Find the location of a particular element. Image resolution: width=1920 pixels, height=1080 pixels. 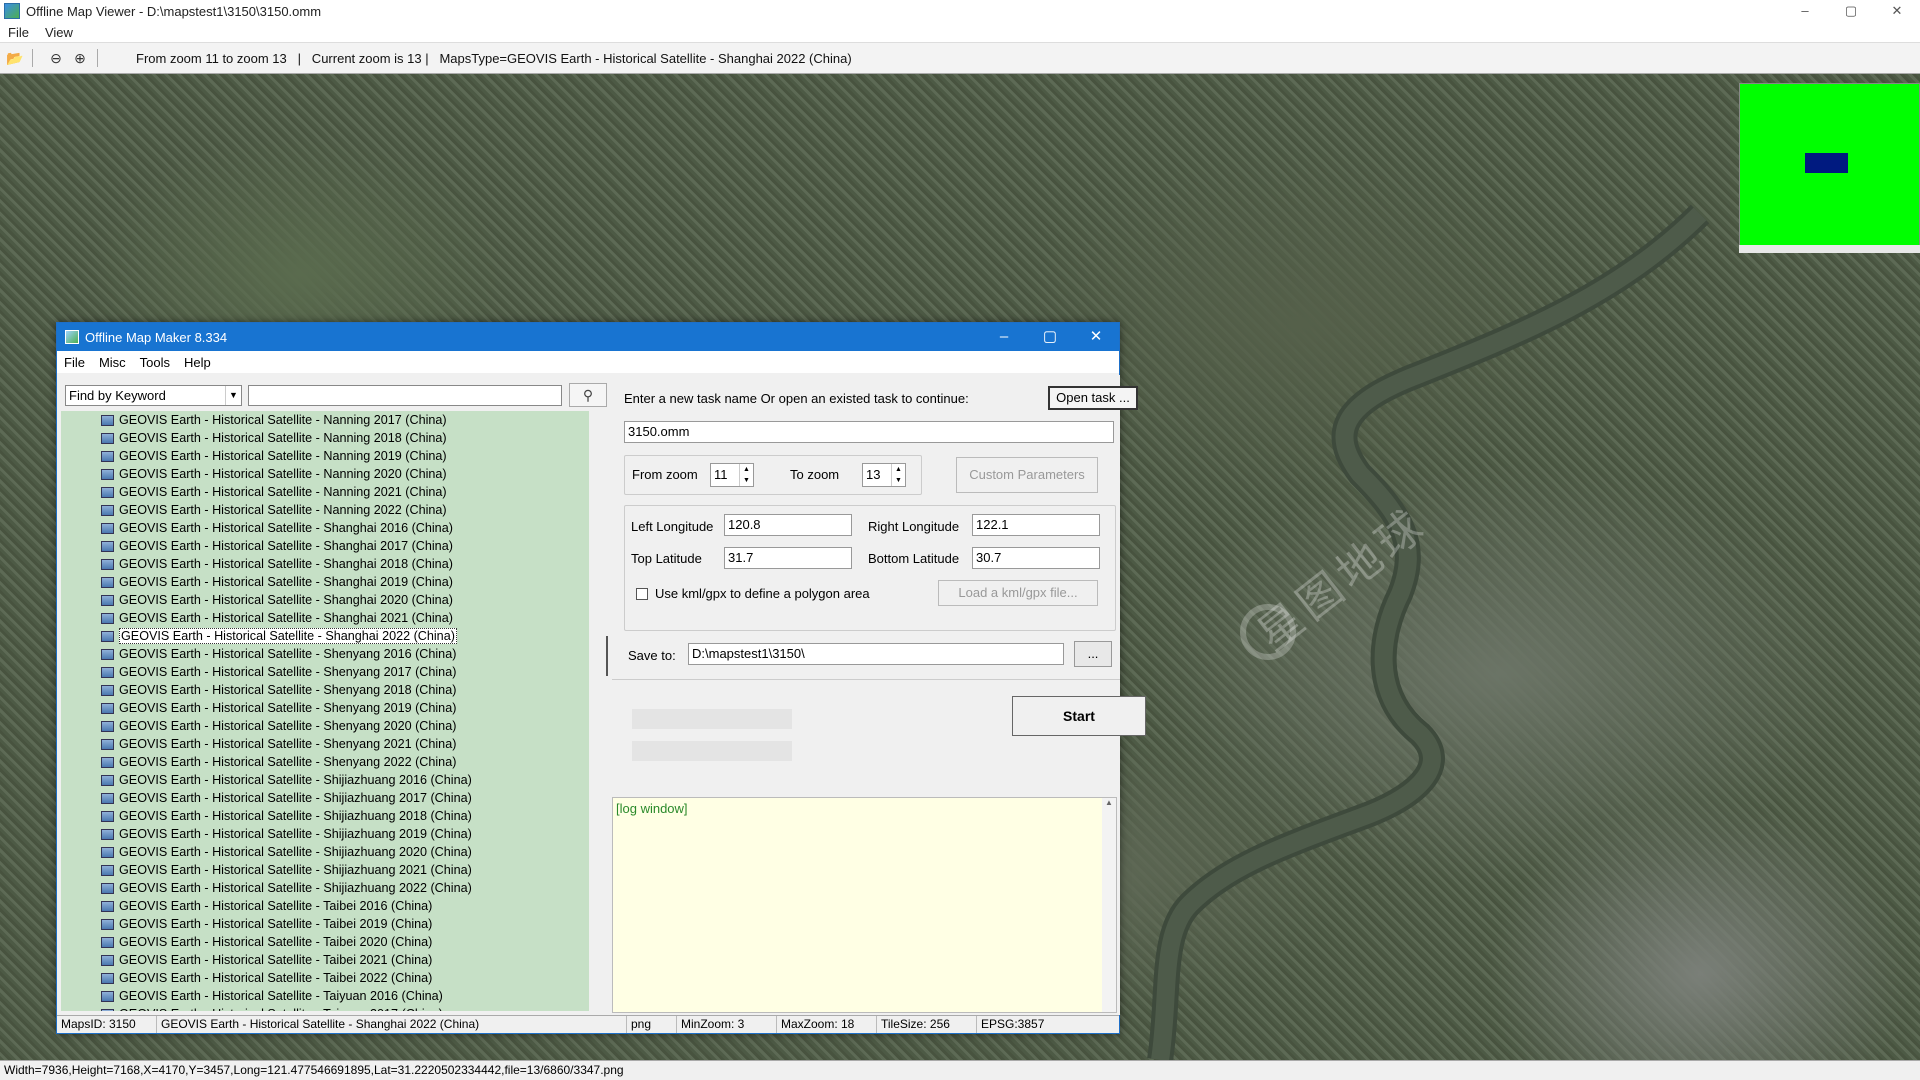

search-icon: ⚲ is located at coordinates (588, 395).